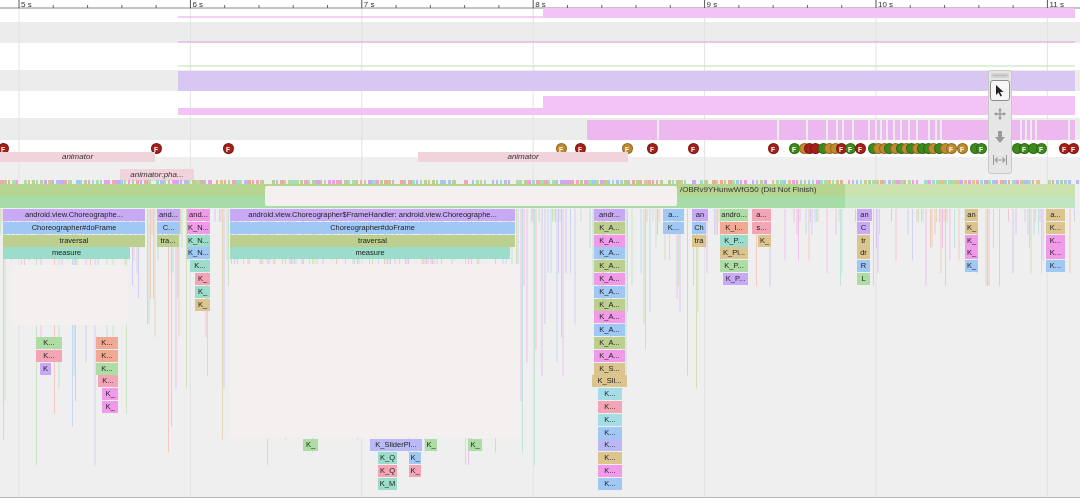  I want to click on time-label: 8 s, so click(540, 4).